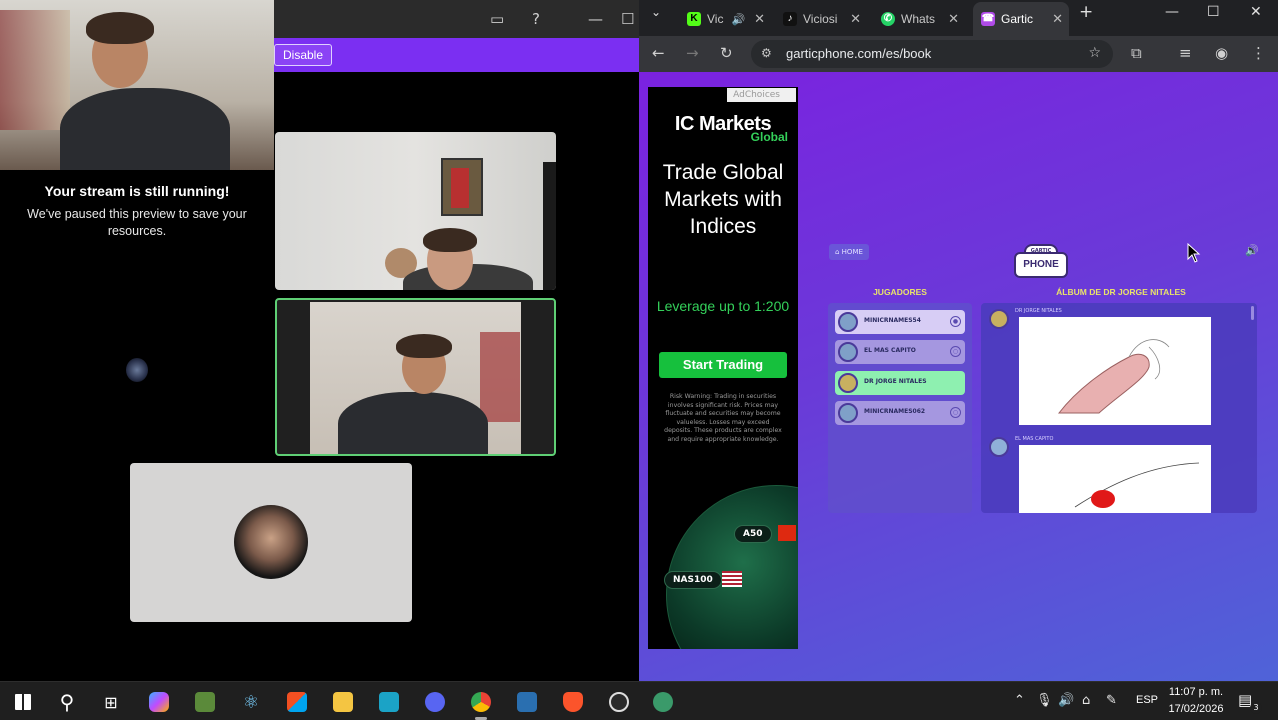 Image resolution: width=1278 pixels, height=720 pixels. What do you see at coordinates (766, 53) in the screenshot?
I see `site-info-icon: ⚙` at bounding box center [766, 53].